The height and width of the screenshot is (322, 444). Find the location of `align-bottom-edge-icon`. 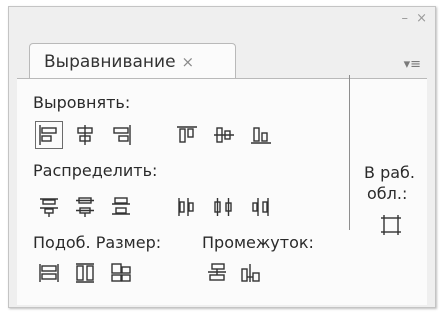

align-bottom-edge-icon is located at coordinates (261, 135).